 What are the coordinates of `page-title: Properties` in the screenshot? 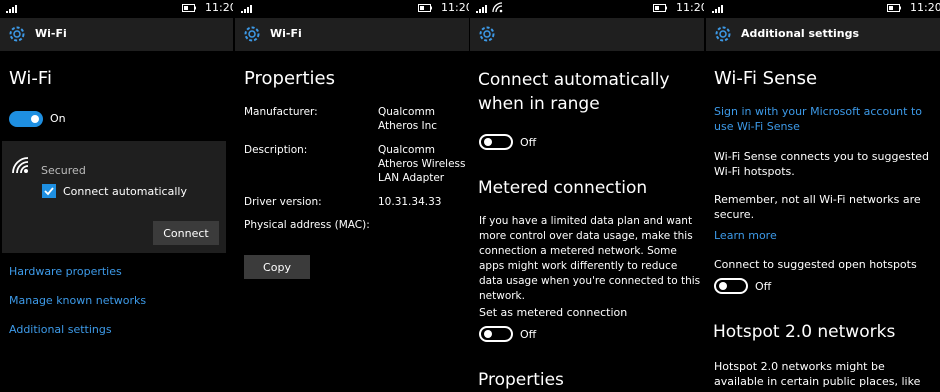 It's located at (289, 78).